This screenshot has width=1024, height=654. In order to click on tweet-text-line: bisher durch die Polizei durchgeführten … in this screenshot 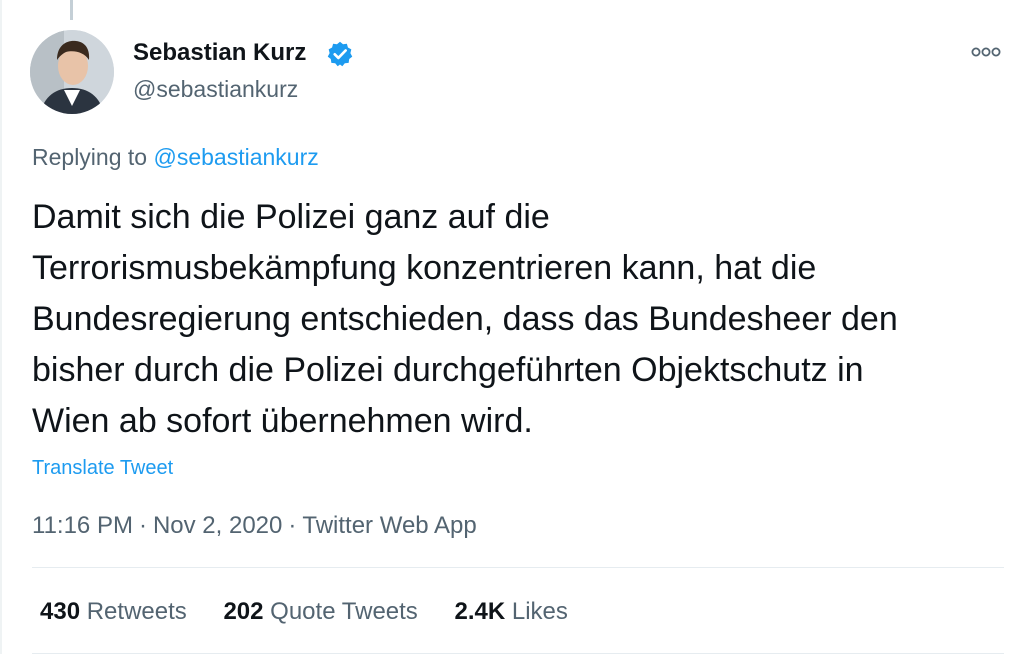, I will do `click(448, 370)`.